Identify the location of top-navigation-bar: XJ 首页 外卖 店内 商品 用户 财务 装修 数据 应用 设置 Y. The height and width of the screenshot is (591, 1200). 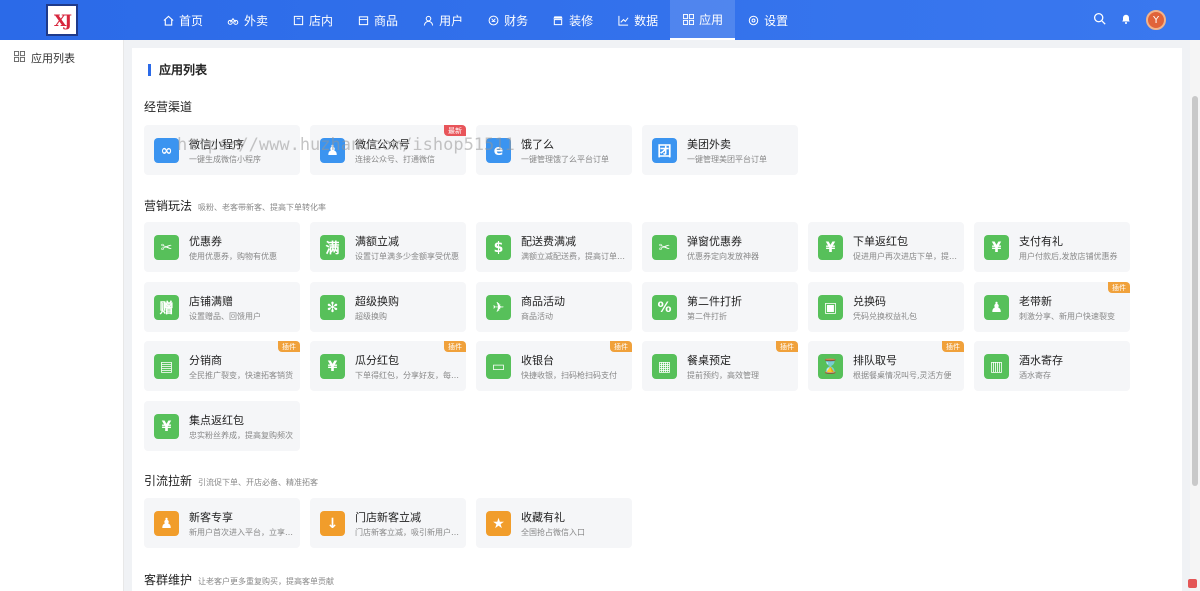
(600, 20).